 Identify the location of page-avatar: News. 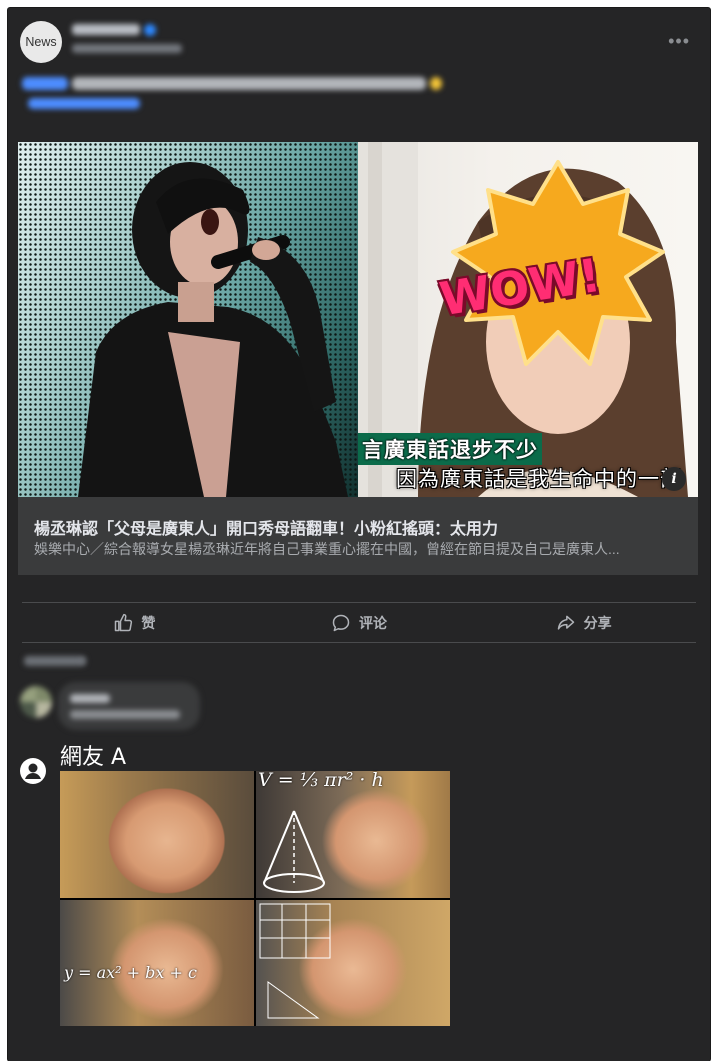
(41, 42).